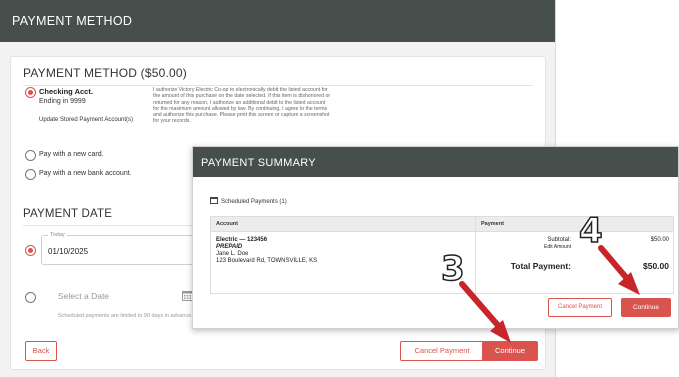 This screenshot has width=679, height=377. Describe the element at coordinates (492, 224) in the screenshot. I see `column-header-payment: Payment` at that location.